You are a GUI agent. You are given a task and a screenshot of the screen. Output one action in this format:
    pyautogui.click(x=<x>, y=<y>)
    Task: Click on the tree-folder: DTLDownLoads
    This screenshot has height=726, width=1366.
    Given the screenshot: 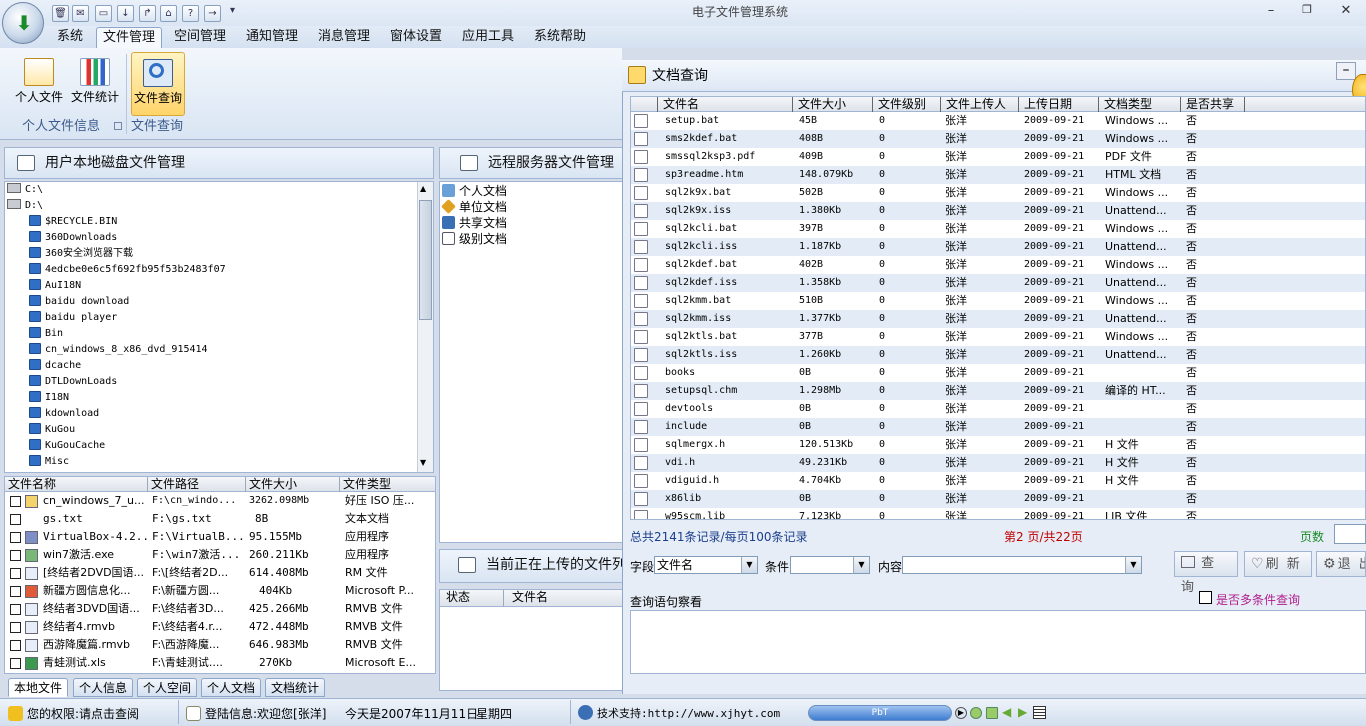 What is the action you would take?
    pyautogui.click(x=73, y=382)
    